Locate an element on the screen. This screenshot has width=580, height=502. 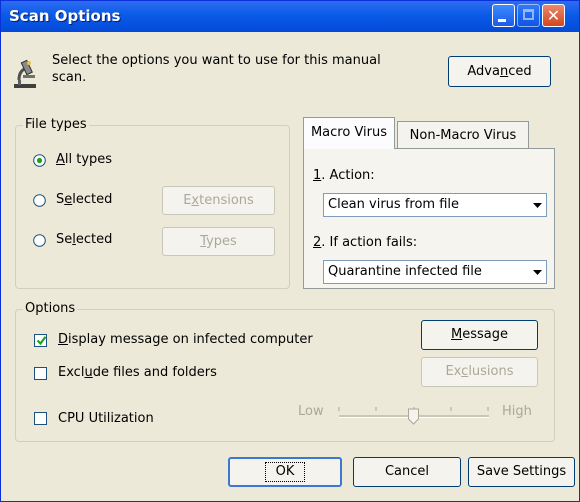
slider-low-label: Low is located at coordinates (311, 411).